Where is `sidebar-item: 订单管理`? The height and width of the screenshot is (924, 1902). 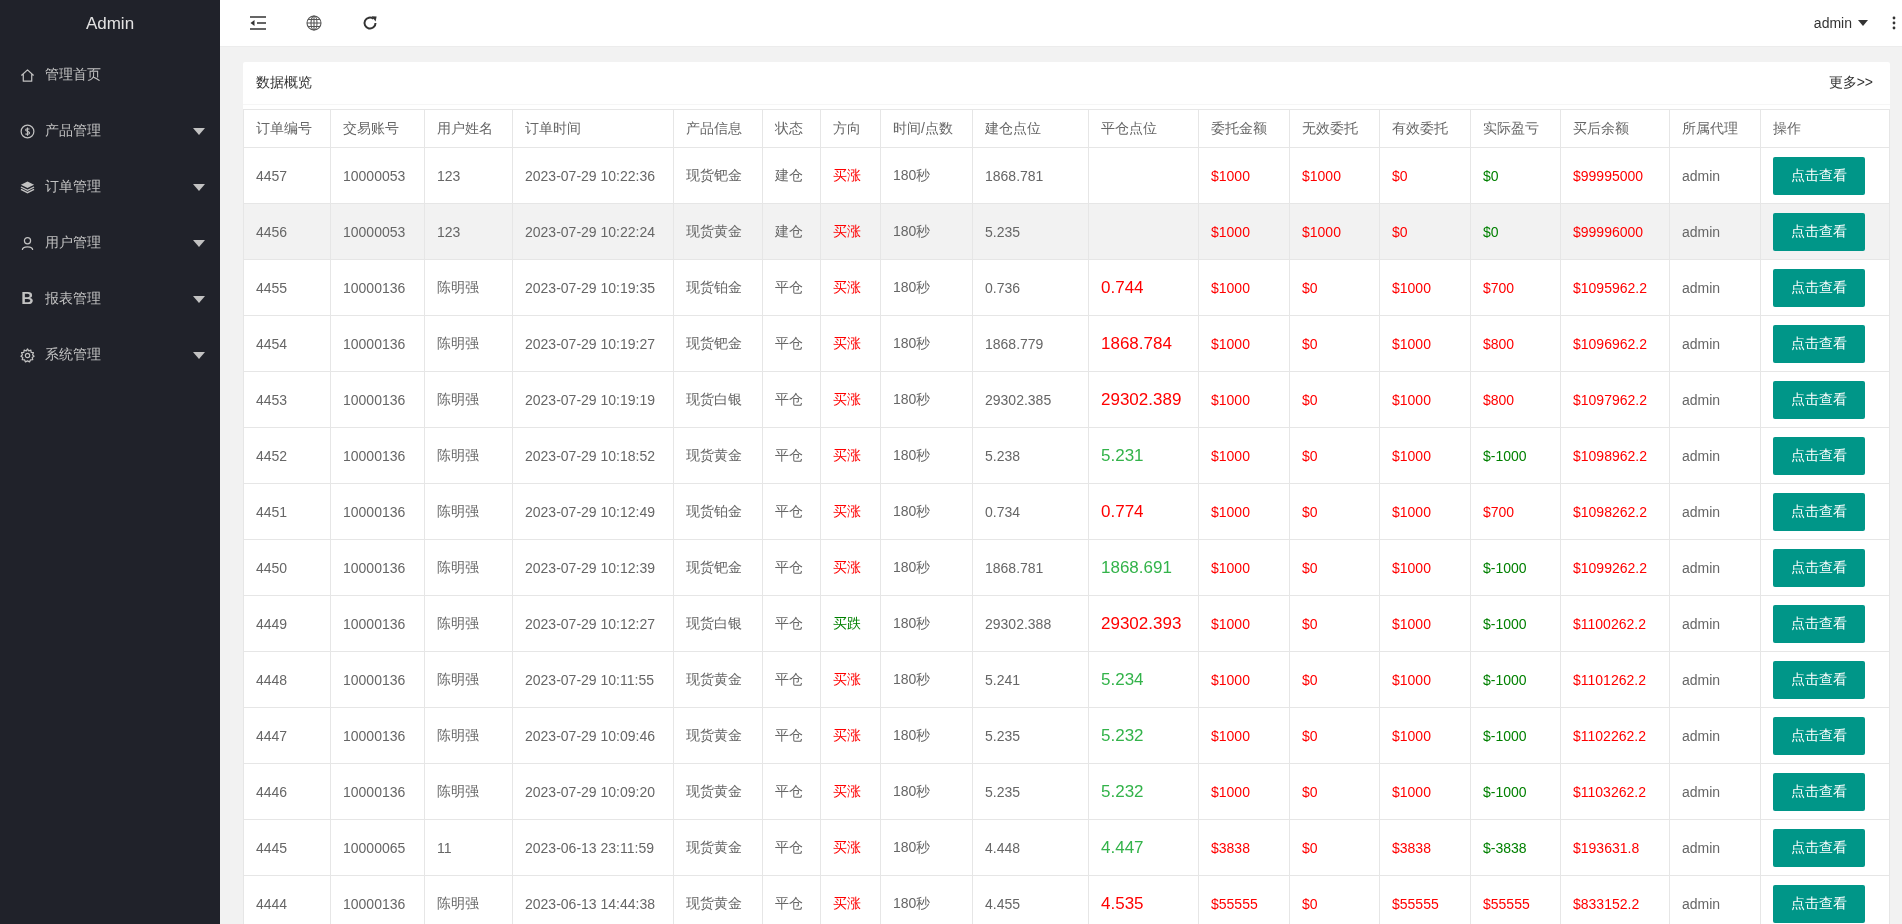 sidebar-item: 订单管理 is located at coordinates (110, 187).